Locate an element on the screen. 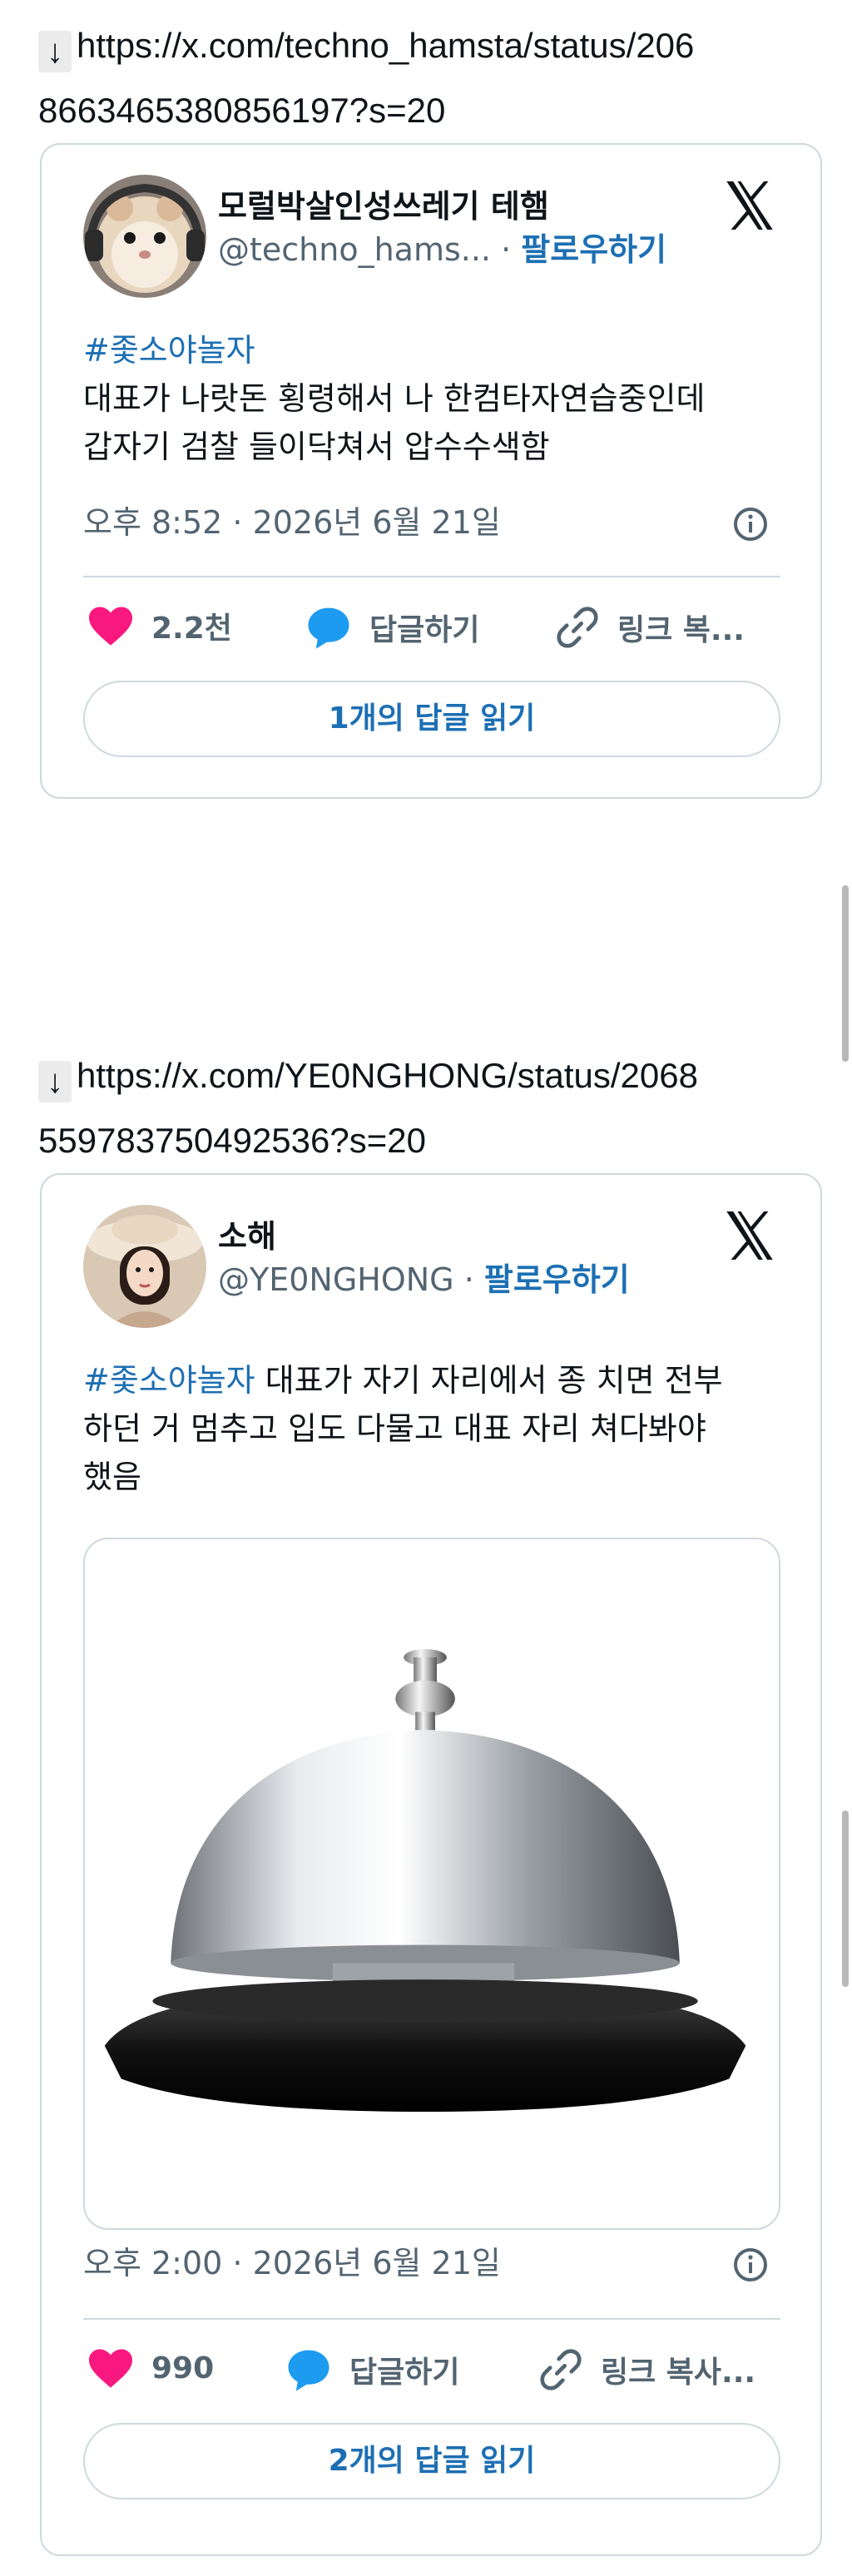  like-button: 2.2천 is located at coordinates (159, 625).